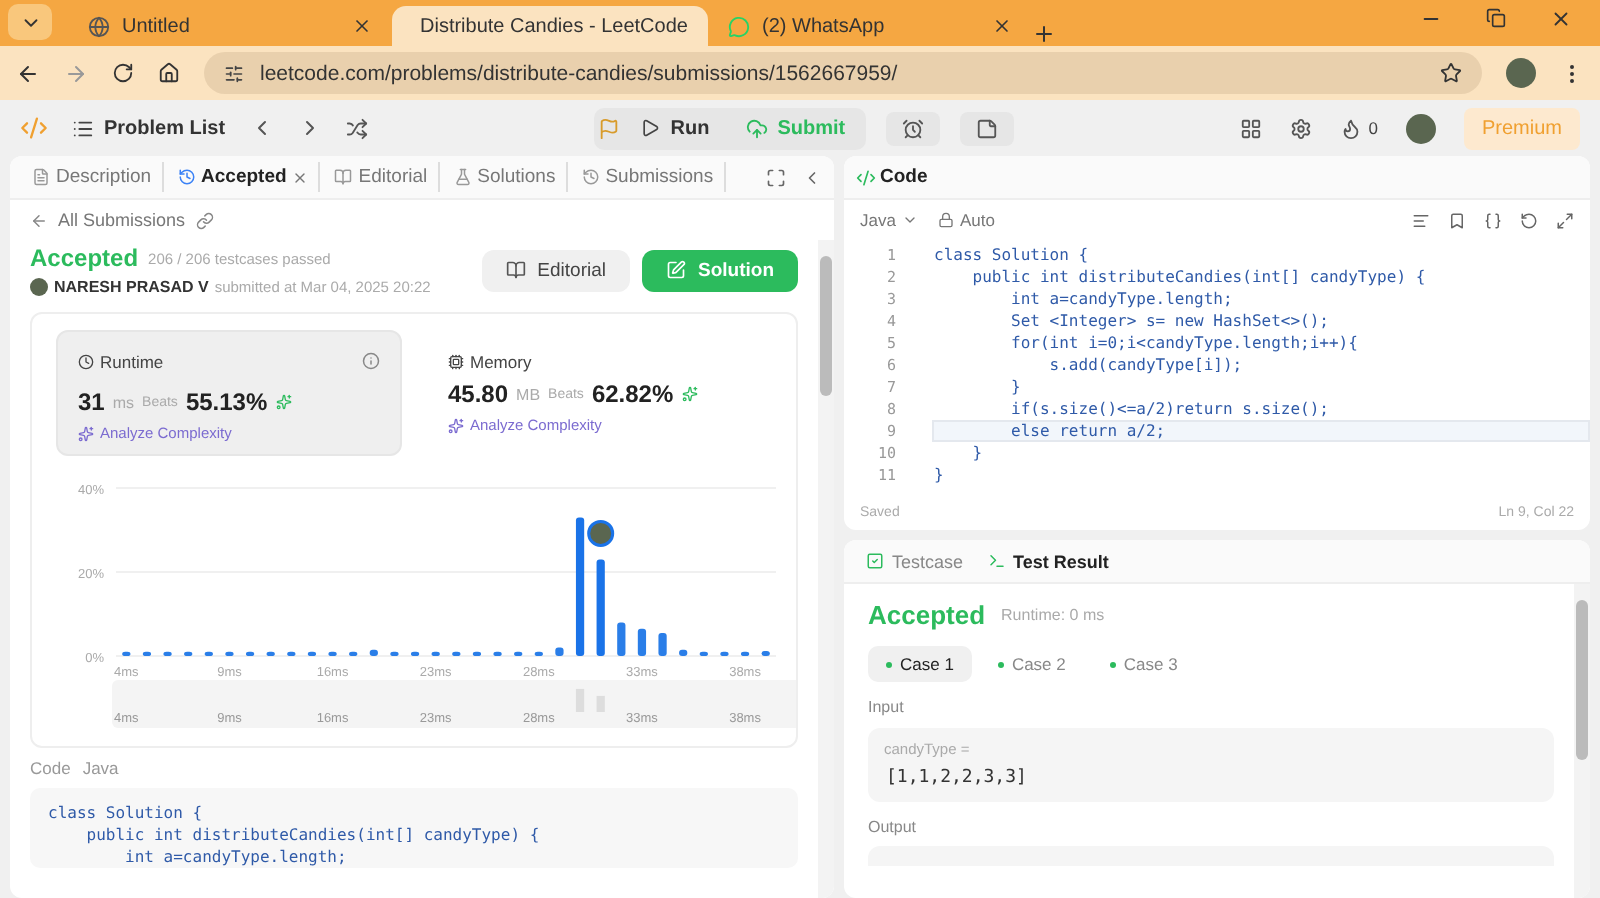 The image size is (1600, 898). I want to click on avatar-marker, so click(601, 533).